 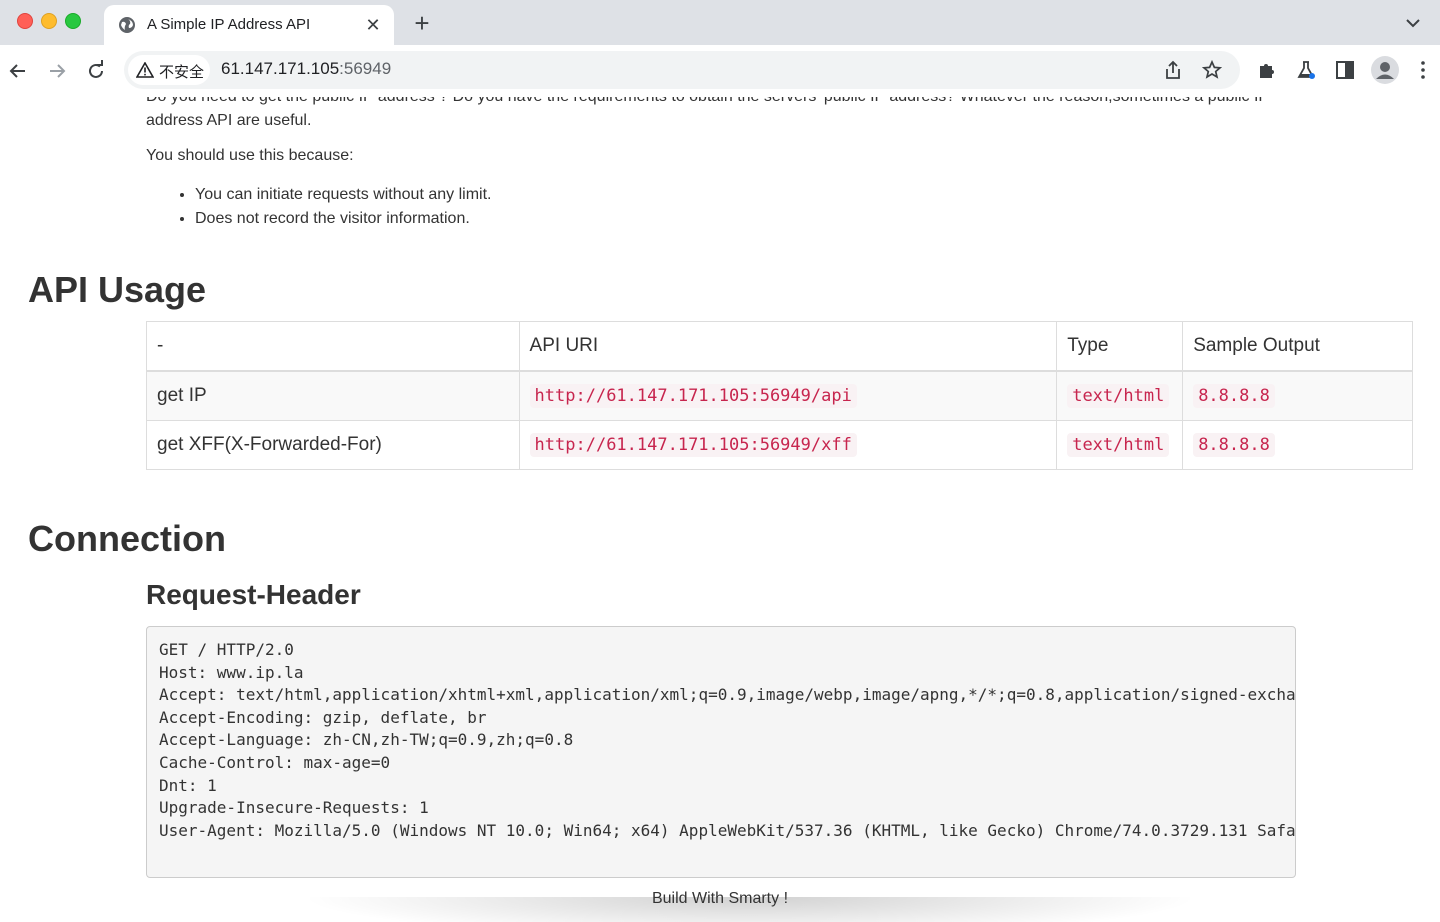 What do you see at coordinates (96, 71) in the screenshot?
I see `reload-icon` at bounding box center [96, 71].